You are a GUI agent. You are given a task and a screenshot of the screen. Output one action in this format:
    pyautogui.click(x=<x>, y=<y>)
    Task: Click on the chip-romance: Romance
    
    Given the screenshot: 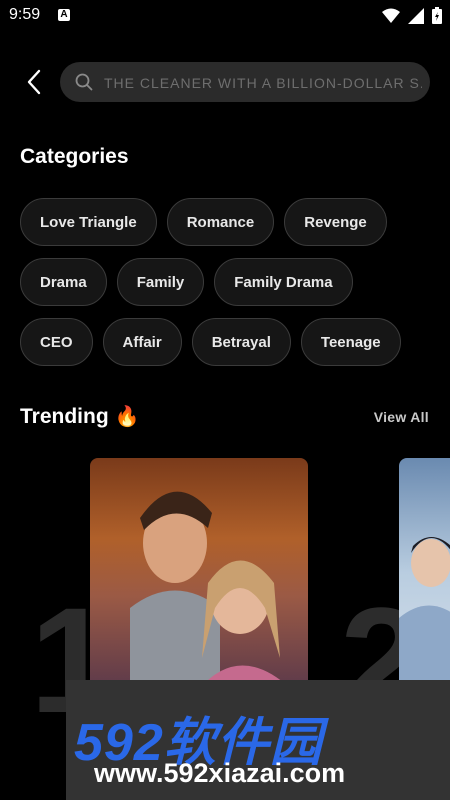 What is the action you would take?
    pyautogui.click(x=220, y=222)
    